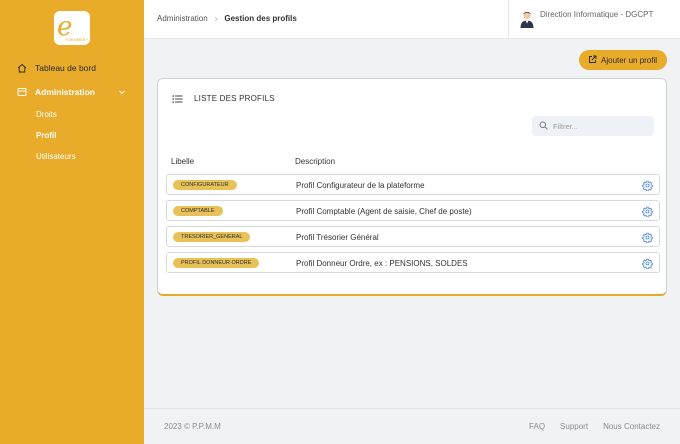 The width and height of the screenshot is (680, 444). I want to click on chevron-down-icon, so click(122, 92).